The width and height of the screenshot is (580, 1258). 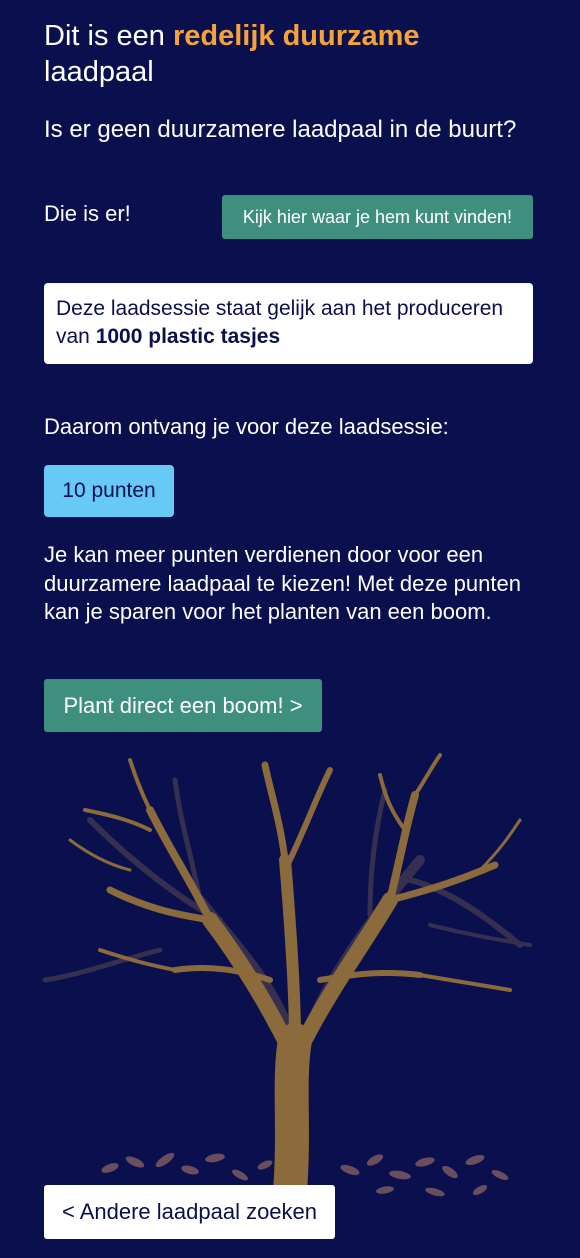 What do you see at coordinates (189, 1212) in the screenshot?
I see `back-search-button: < Andere laadpaal zoeken` at bounding box center [189, 1212].